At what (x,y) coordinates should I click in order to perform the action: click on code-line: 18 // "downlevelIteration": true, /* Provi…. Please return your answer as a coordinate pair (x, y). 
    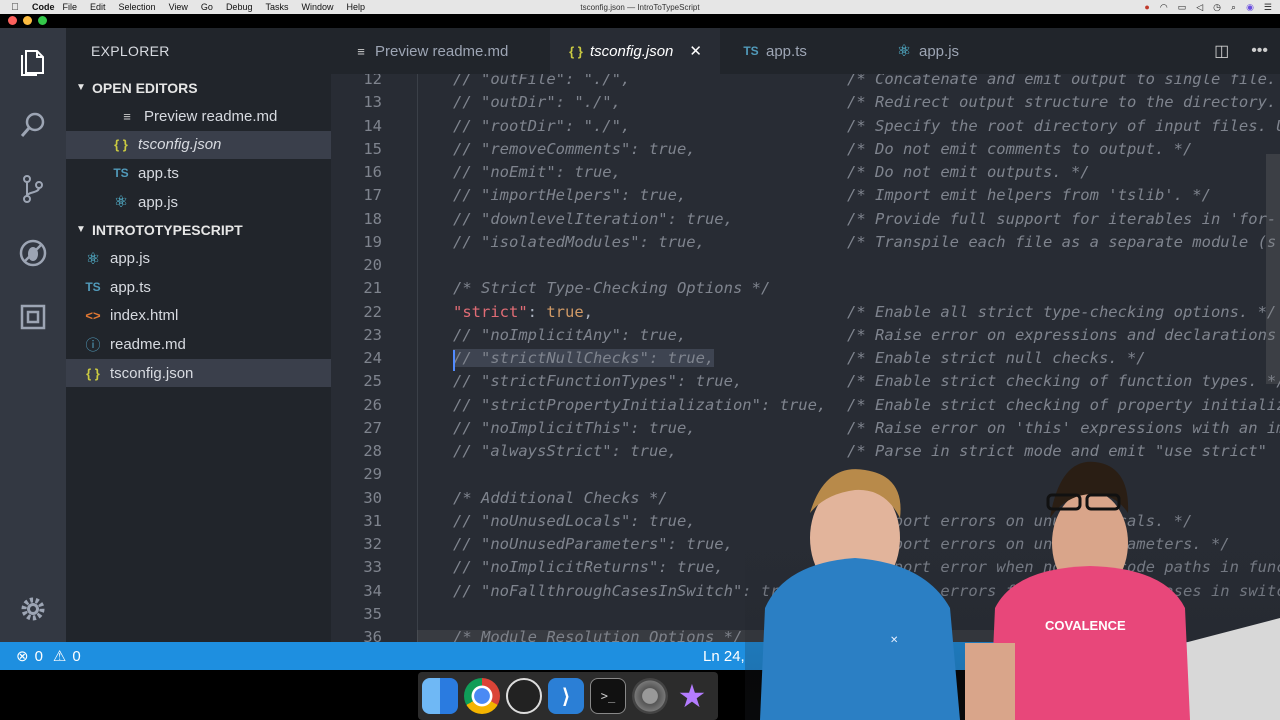
    Looking at the image, I should click on (805, 221).